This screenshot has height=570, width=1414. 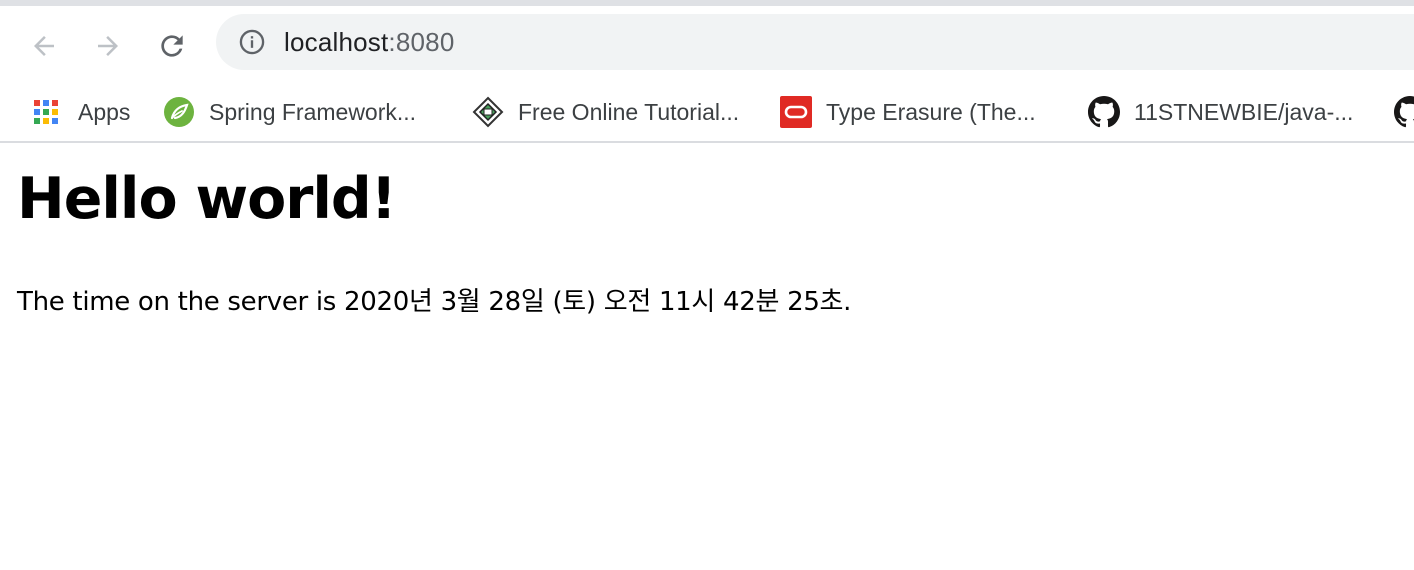 I want to click on page-heading: Hello world!, so click(x=207, y=199).